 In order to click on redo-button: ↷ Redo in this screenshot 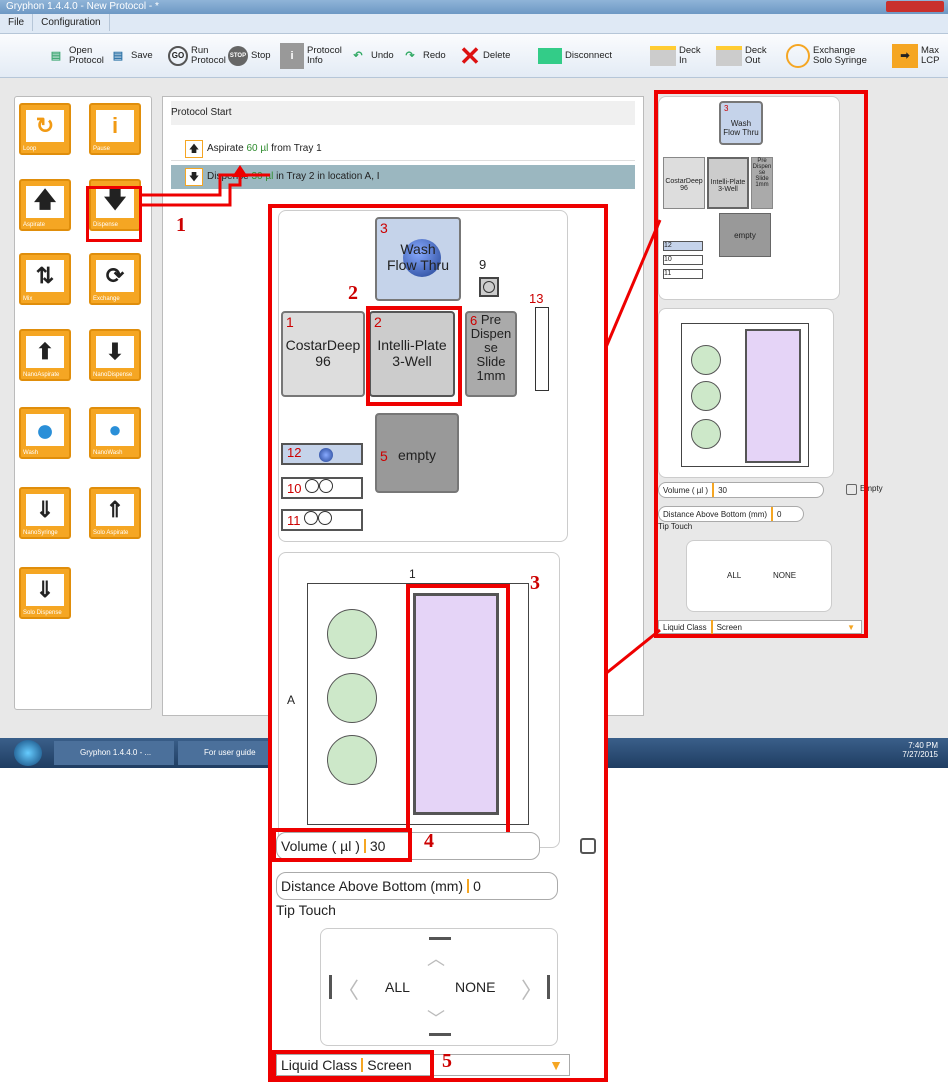, I will do `click(423, 56)`.